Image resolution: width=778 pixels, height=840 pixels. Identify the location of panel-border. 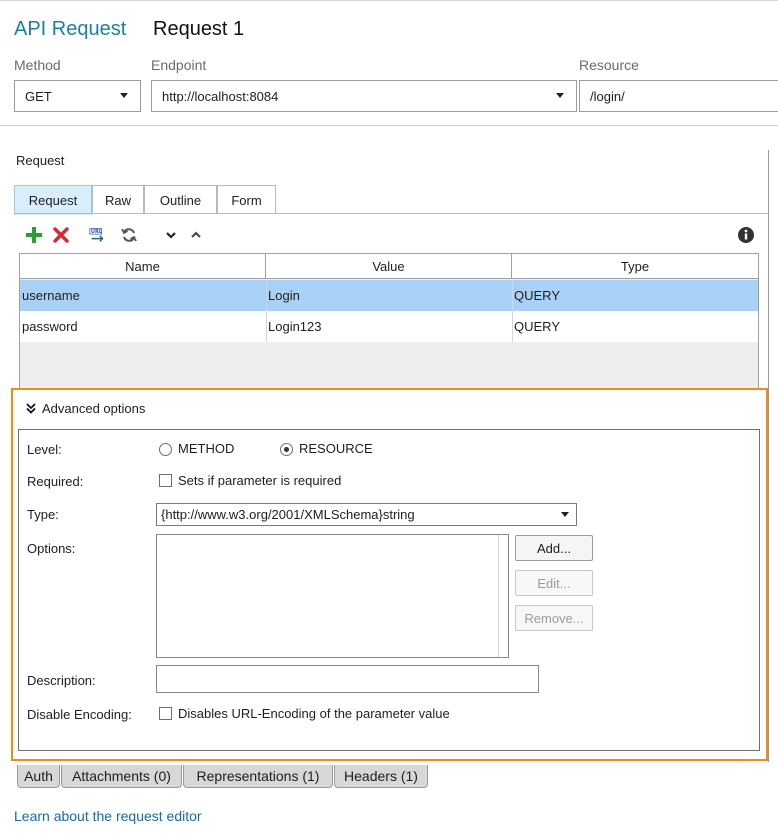
(768, 456).